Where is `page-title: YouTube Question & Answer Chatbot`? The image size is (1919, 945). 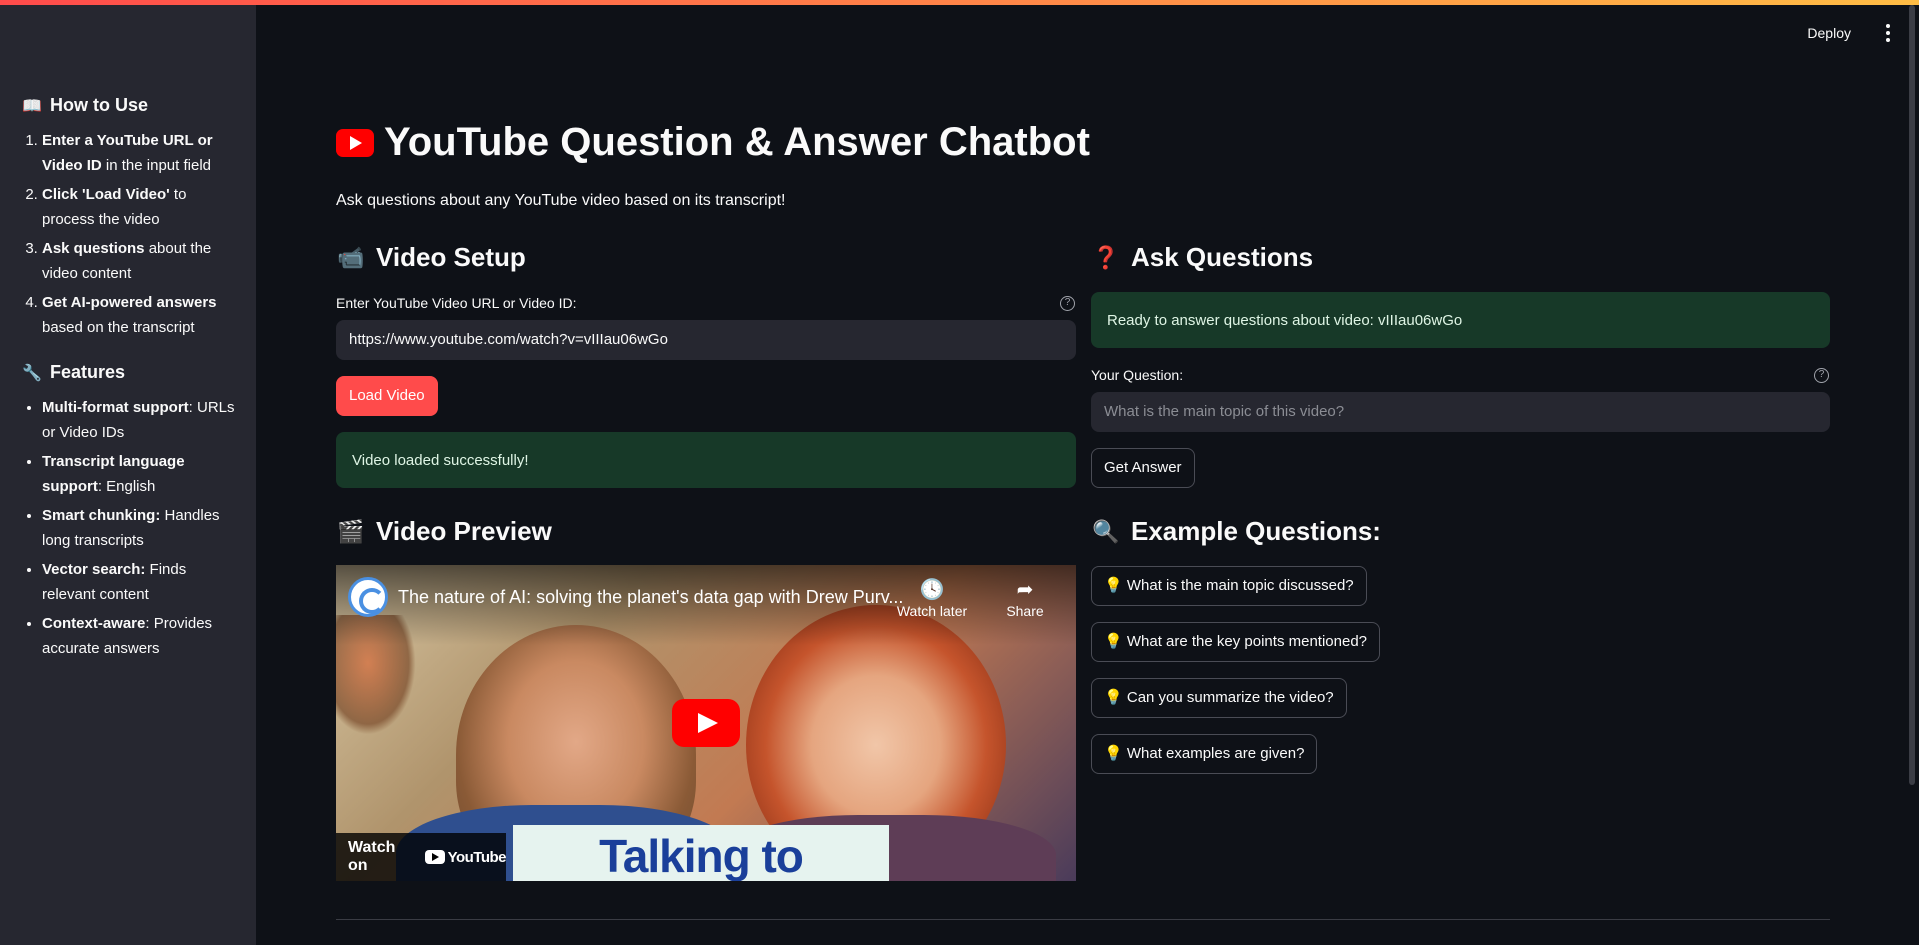
page-title: YouTube Question & Answer Chatbot is located at coordinates (713, 142).